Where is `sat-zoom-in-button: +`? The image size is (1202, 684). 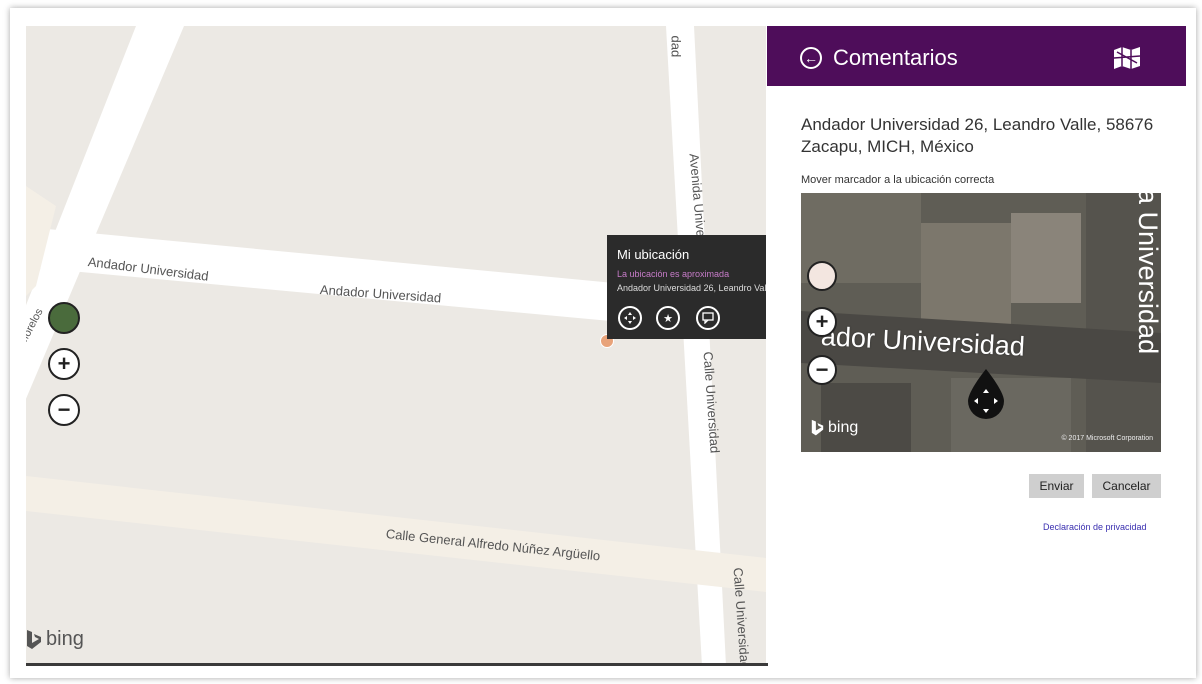 sat-zoom-in-button: + is located at coordinates (822, 322).